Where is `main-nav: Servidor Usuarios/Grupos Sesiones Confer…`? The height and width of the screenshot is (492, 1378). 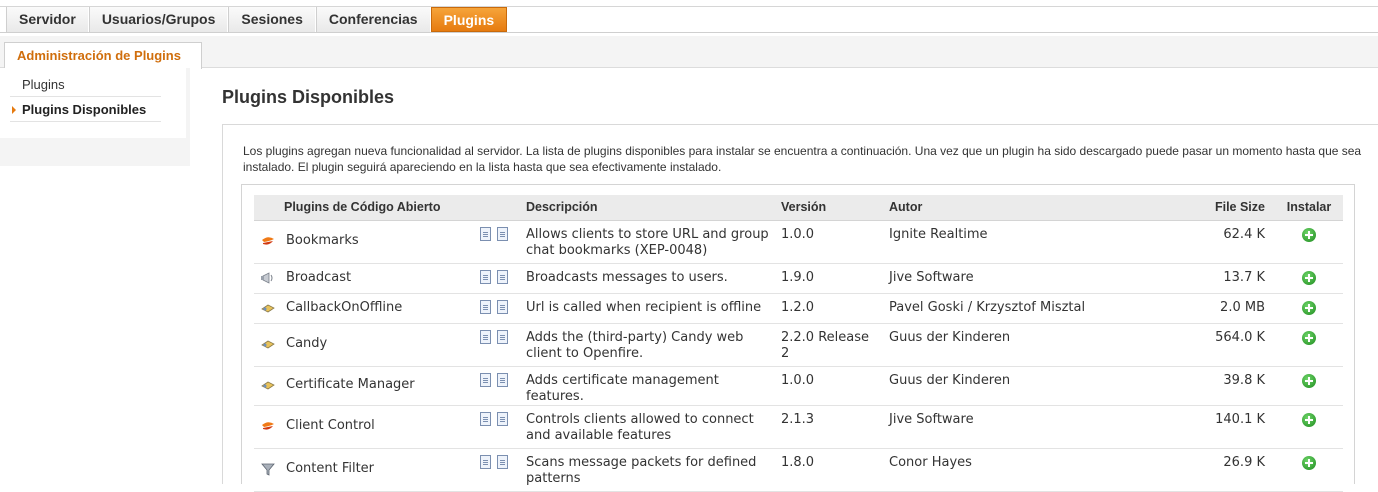 main-nav: Servidor Usuarios/Grupos Sesiones Confer… is located at coordinates (689, 17).